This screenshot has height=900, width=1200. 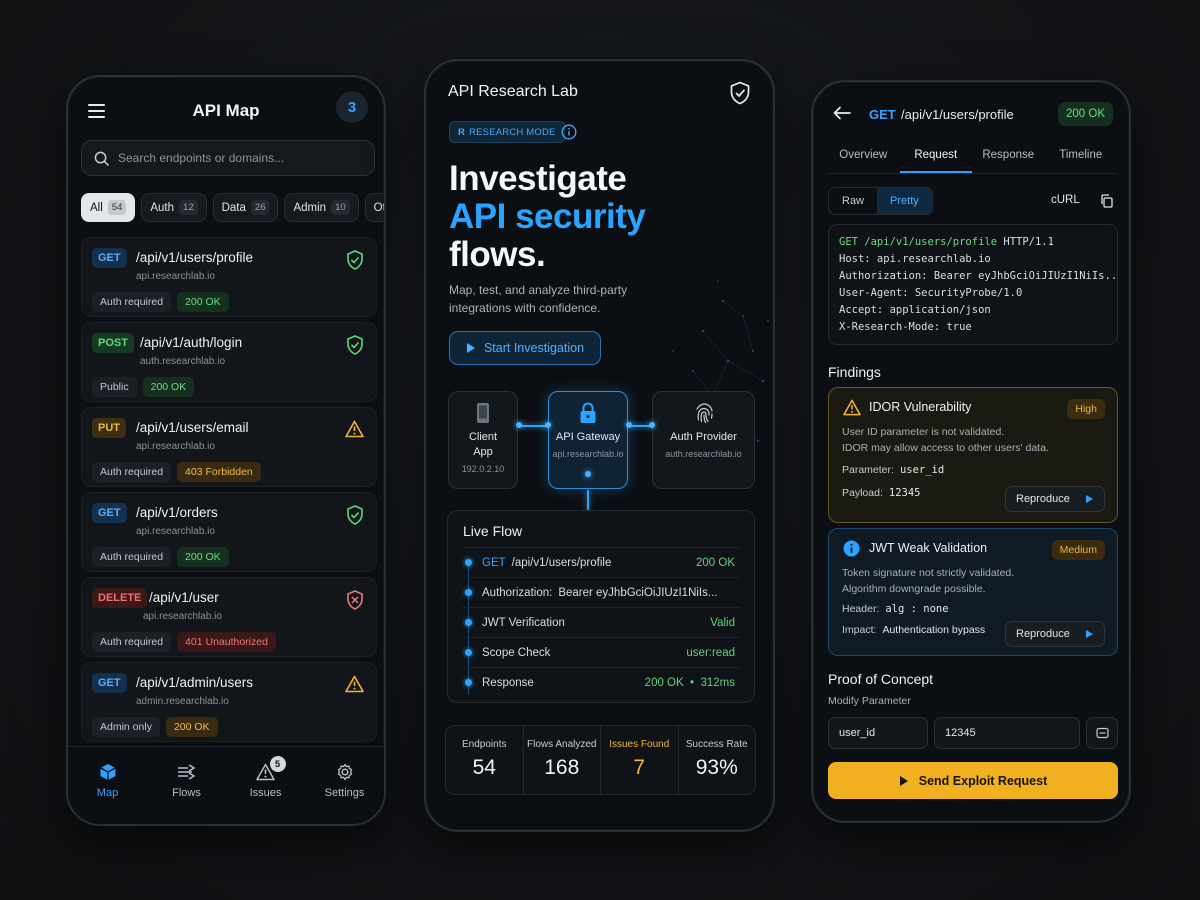 I want to click on info-icon, so click(x=569, y=132).